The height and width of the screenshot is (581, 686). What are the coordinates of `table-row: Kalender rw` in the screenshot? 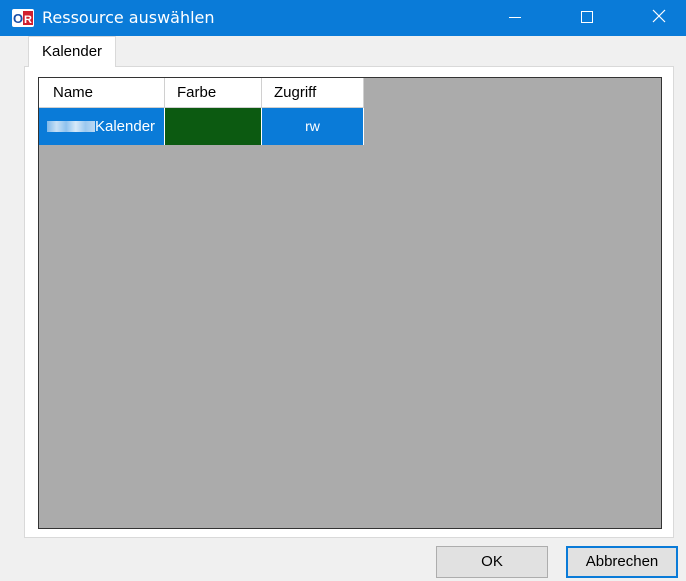 It's located at (201, 126).